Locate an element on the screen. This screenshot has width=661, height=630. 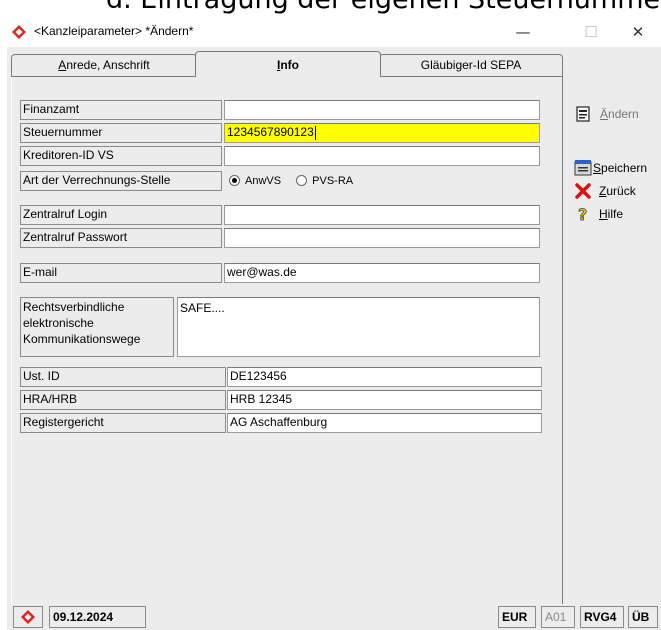
label-zentralruf-passwort: Zentralruf Passwort is located at coordinates (121, 238).